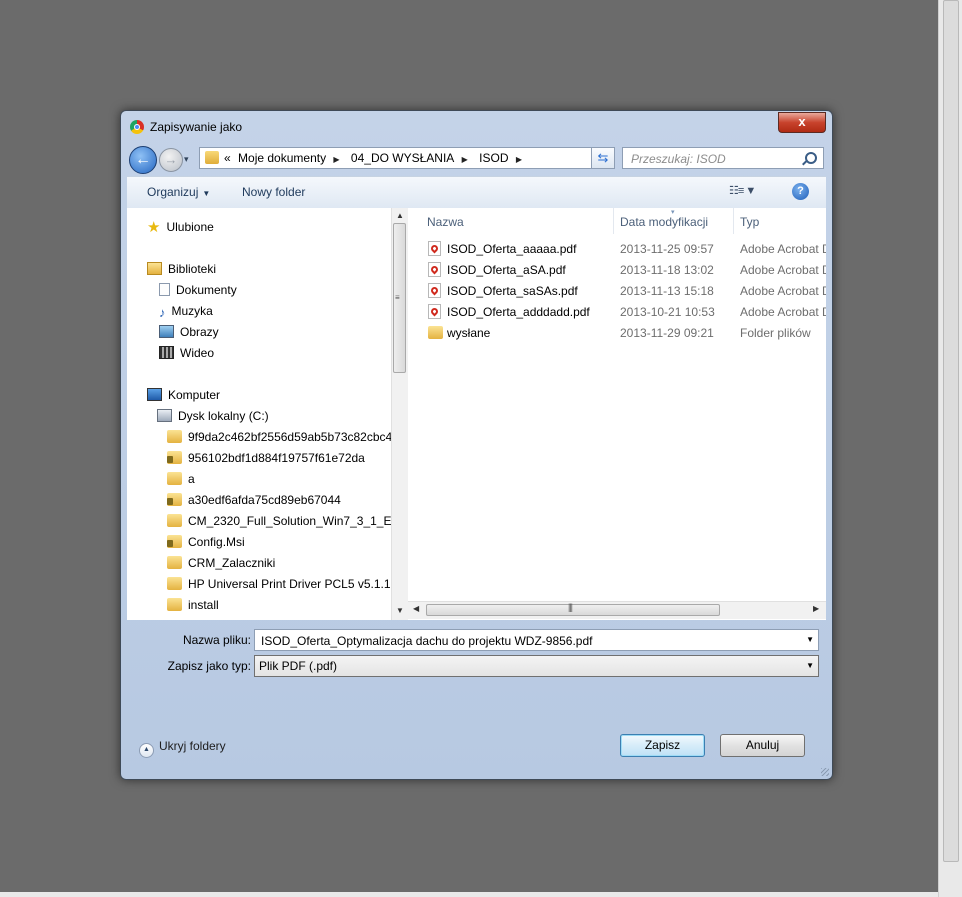 The height and width of the screenshot is (897, 962). I want to click on hide-folders-toggle: ▲ Ukryj foldery, so click(182, 748).